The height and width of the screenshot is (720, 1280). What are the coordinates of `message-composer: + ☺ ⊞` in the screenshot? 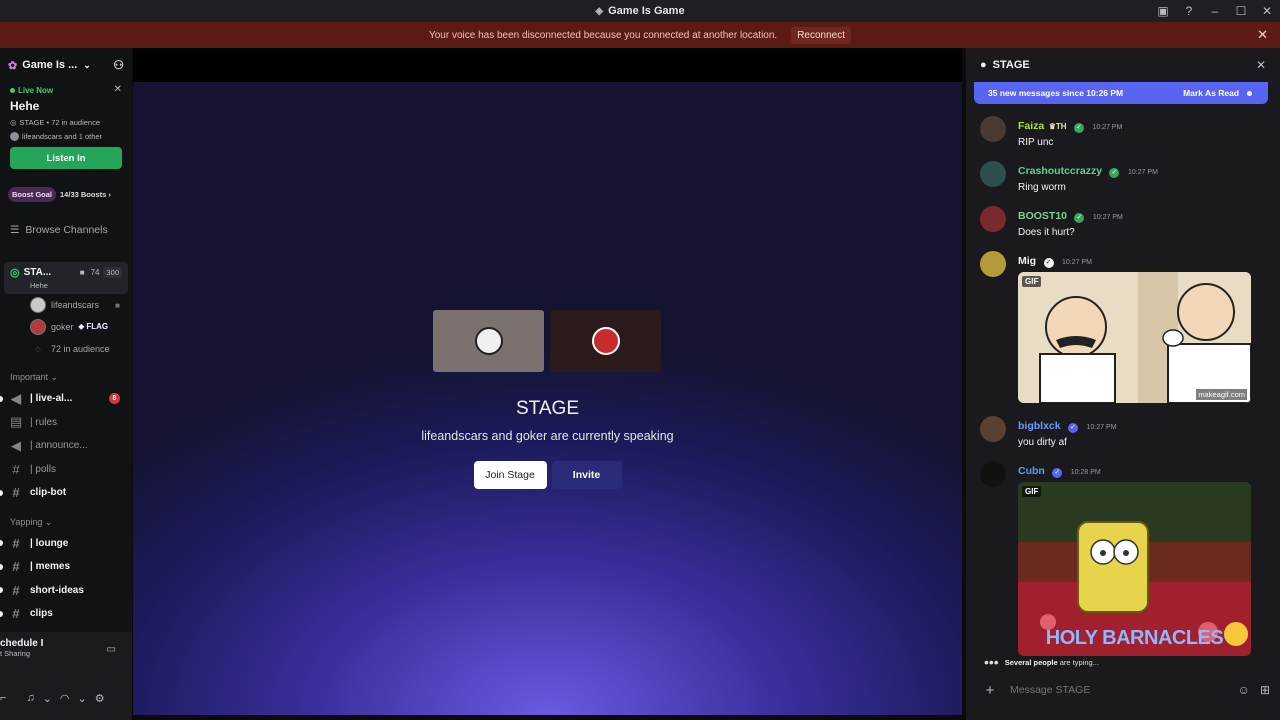 It's located at (1125, 690).